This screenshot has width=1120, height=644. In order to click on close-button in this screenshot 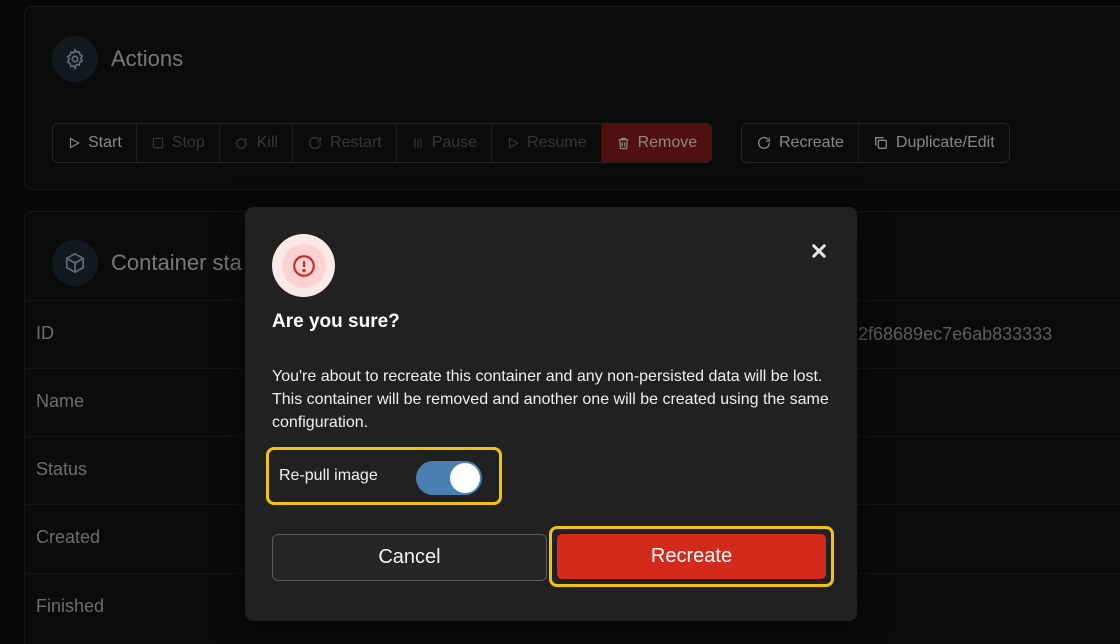, I will do `click(819, 251)`.